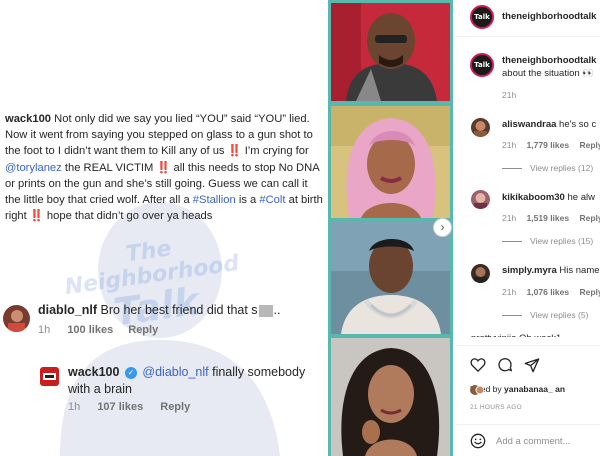  I want to click on likes-count: 1,076 likes, so click(548, 292).